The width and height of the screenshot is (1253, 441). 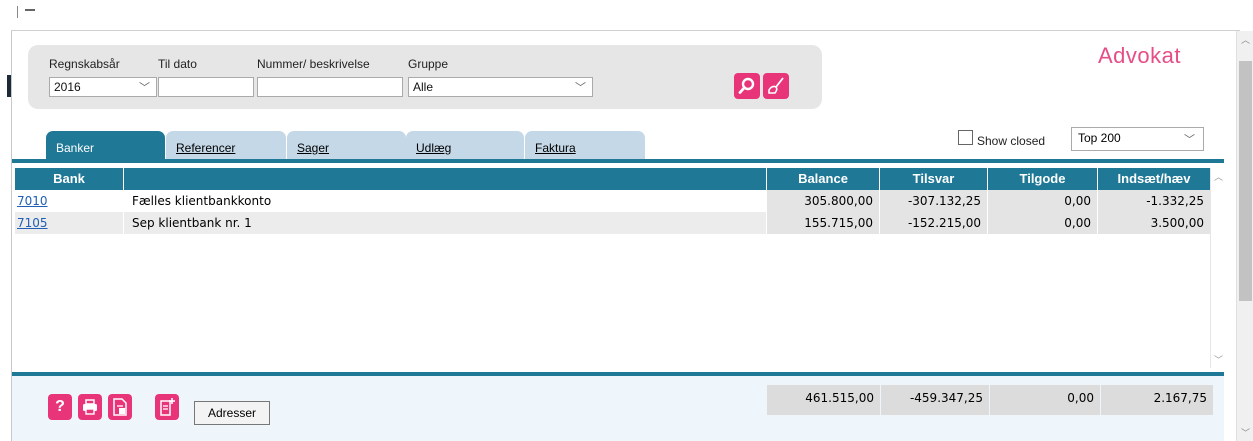 I want to click on grid-header: Bank Balance Tilsvar Tilgode Indsæt/hæv, so click(x=612, y=179).